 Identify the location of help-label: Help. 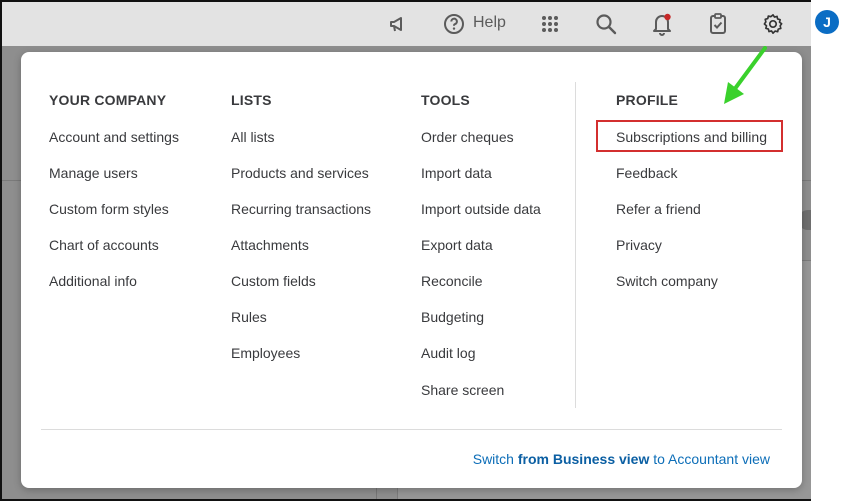
(489, 23).